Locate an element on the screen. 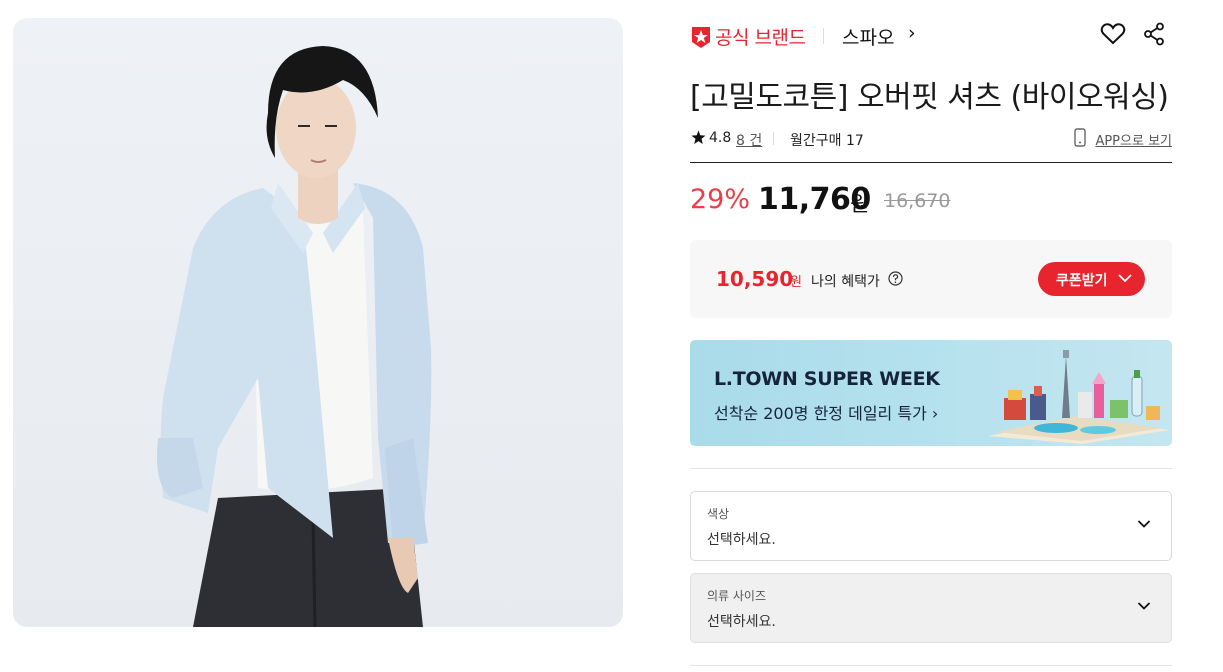 The width and height of the screenshot is (1223, 672). product-title: [고밀도코튼] 오버핏 셔츠 (바이오워싱) is located at coordinates (929, 97).